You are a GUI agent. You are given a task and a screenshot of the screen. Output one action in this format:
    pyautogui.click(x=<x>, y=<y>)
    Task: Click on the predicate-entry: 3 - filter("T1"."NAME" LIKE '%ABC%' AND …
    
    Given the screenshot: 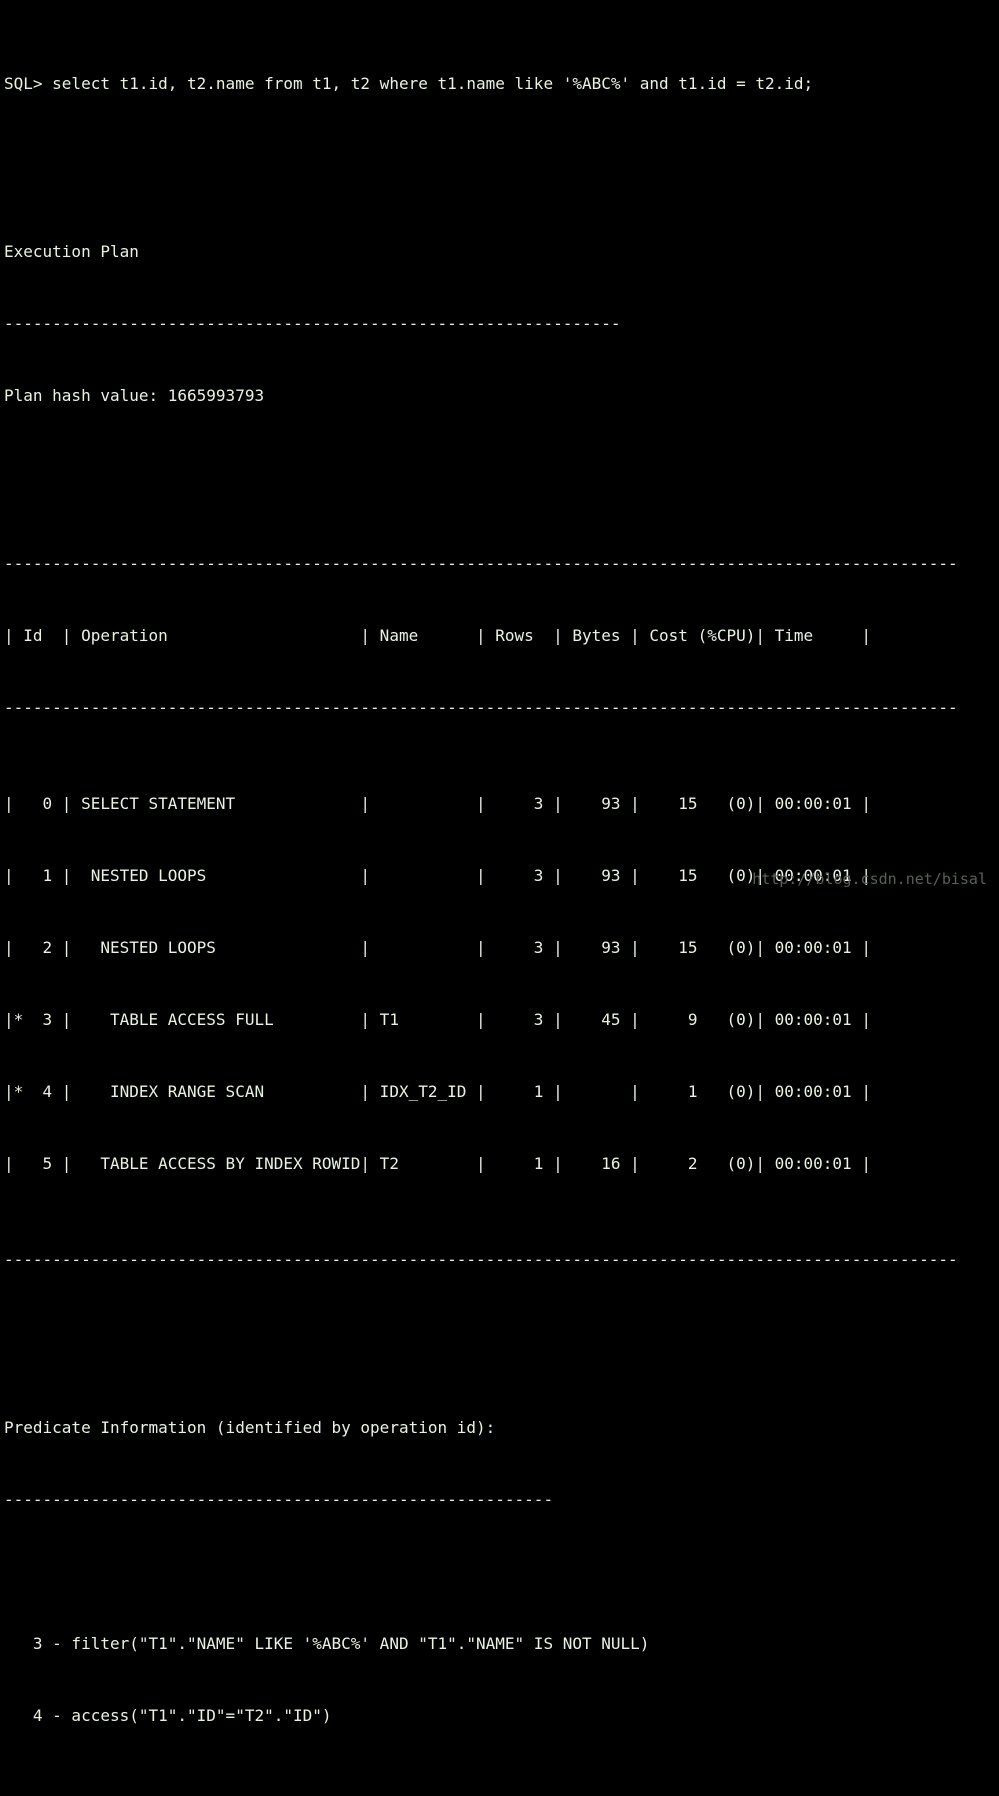 What is the action you would take?
    pyautogui.click(x=327, y=1643)
    